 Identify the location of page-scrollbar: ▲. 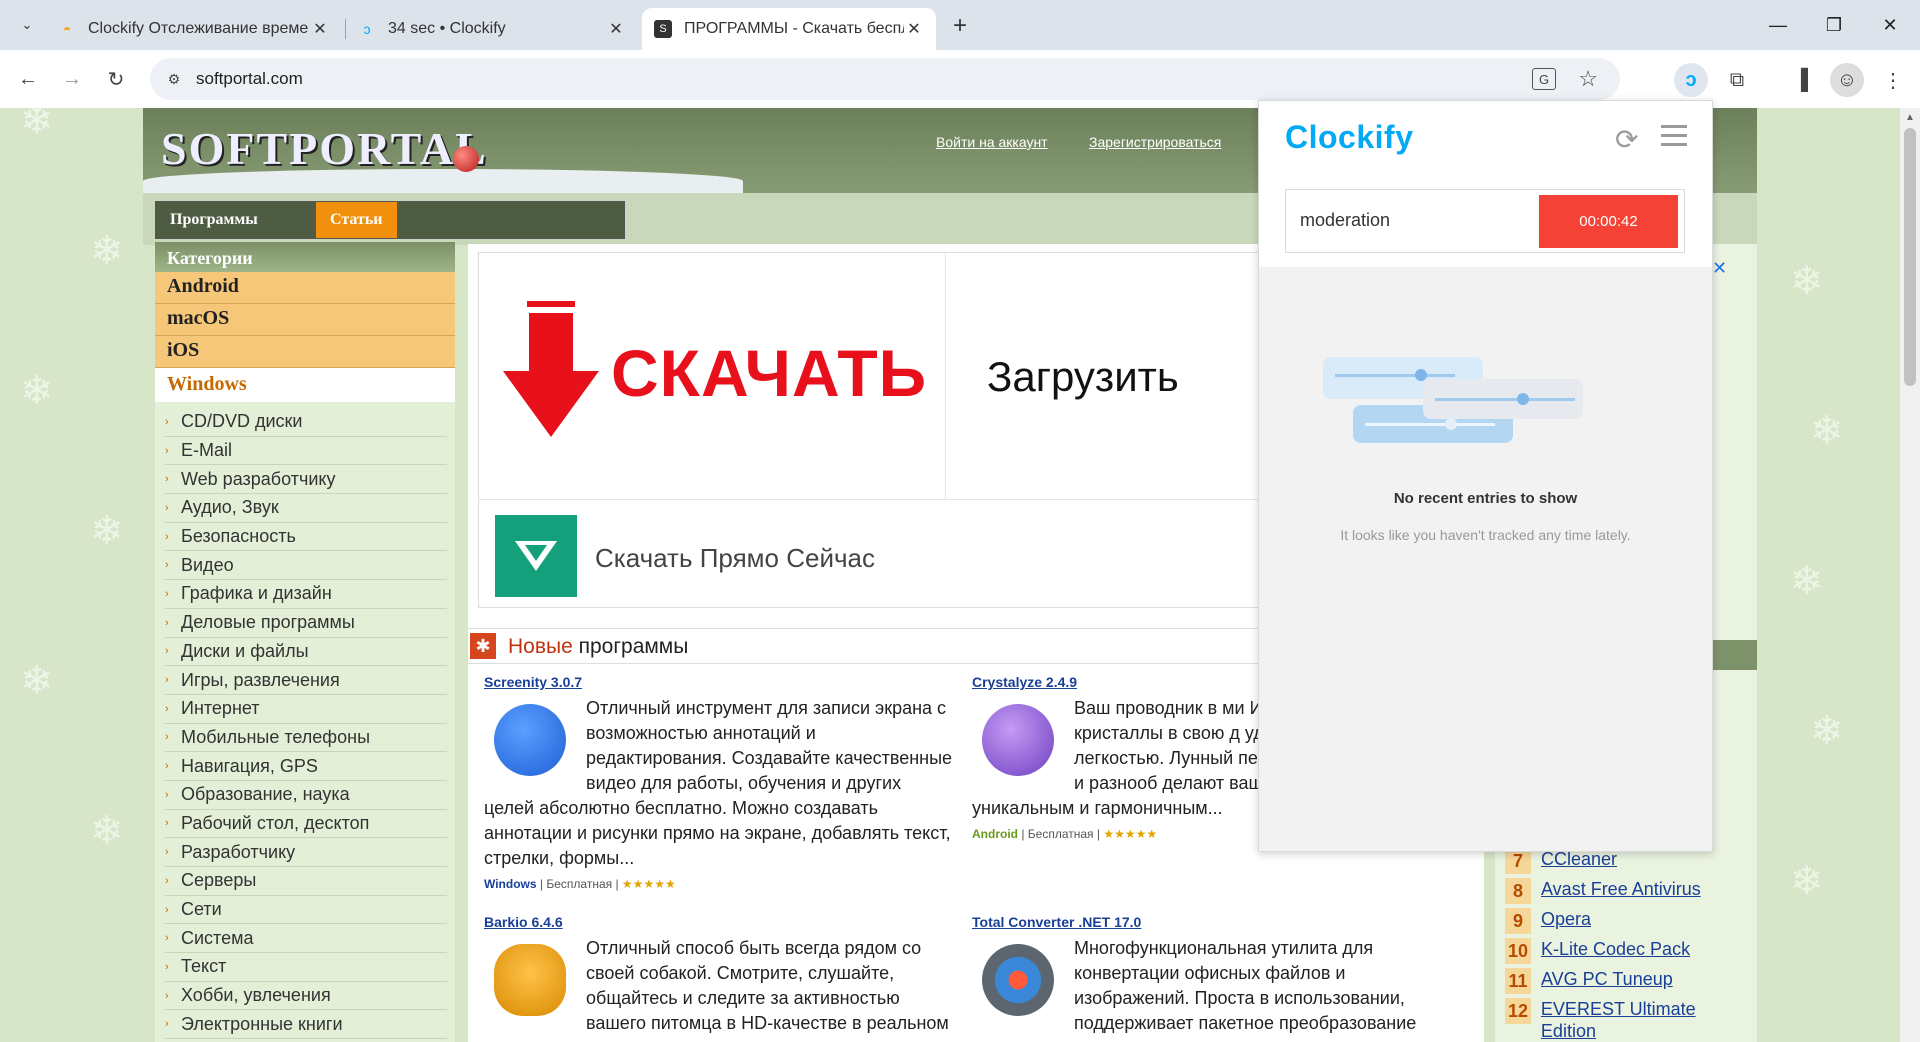
(1910, 575).